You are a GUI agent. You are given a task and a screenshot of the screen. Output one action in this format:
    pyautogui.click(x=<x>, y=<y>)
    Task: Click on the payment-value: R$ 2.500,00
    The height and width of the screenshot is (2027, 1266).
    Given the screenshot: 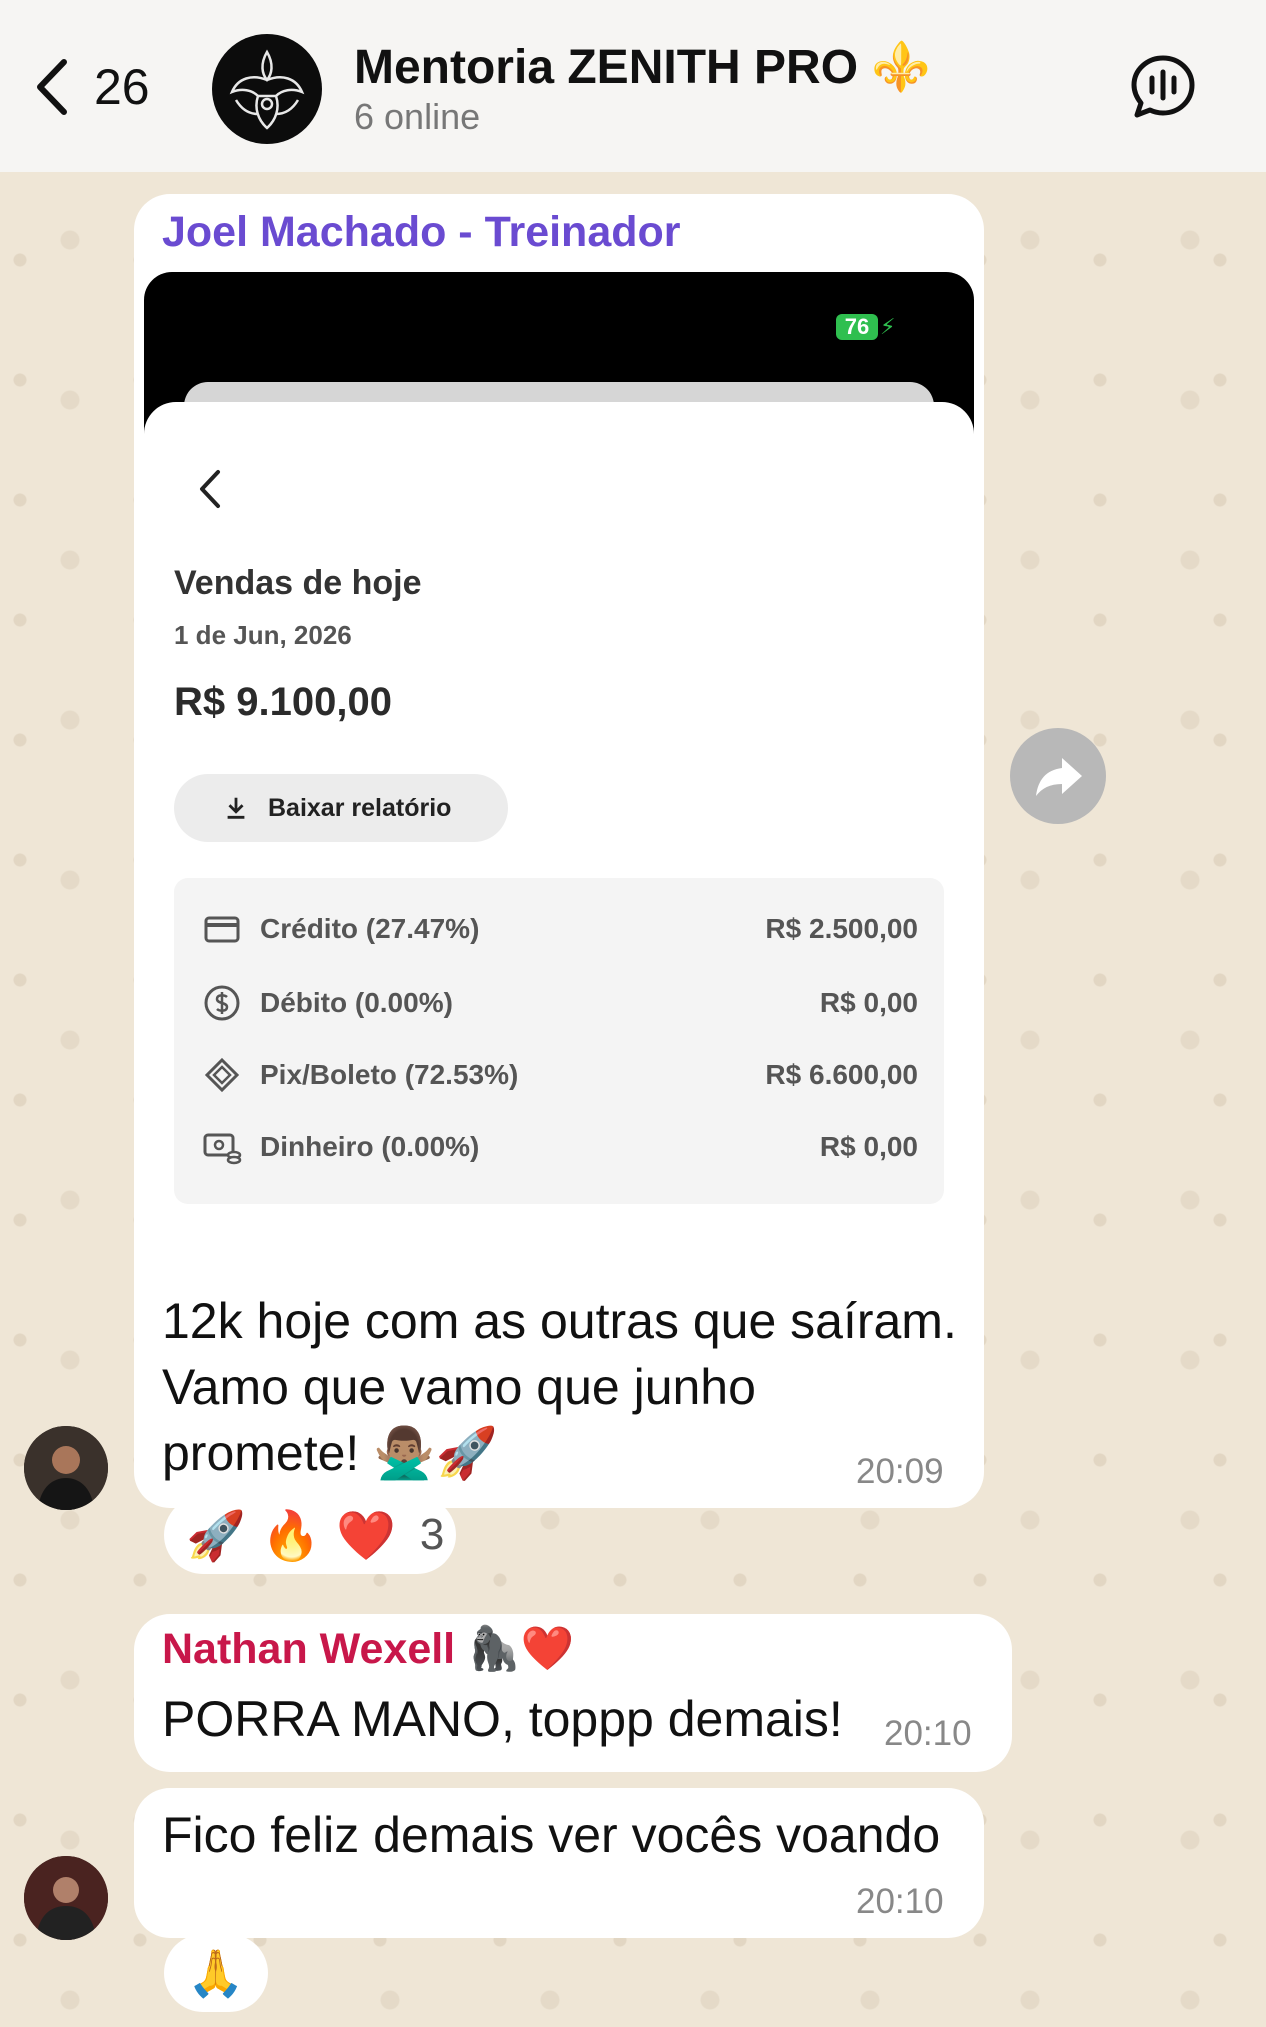 What is the action you would take?
    pyautogui.click(x=841, y=928)
    